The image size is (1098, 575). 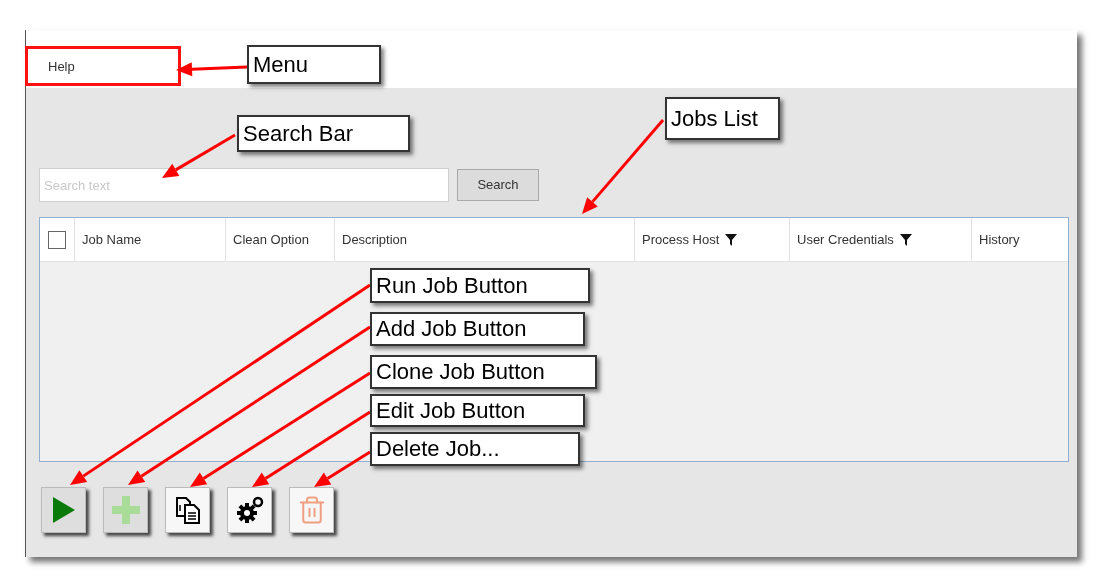 What do you see at coordinates (480, 285) in the screenshot?
I see `callout-label: Run Job Button` at bounding box center [480, 285].